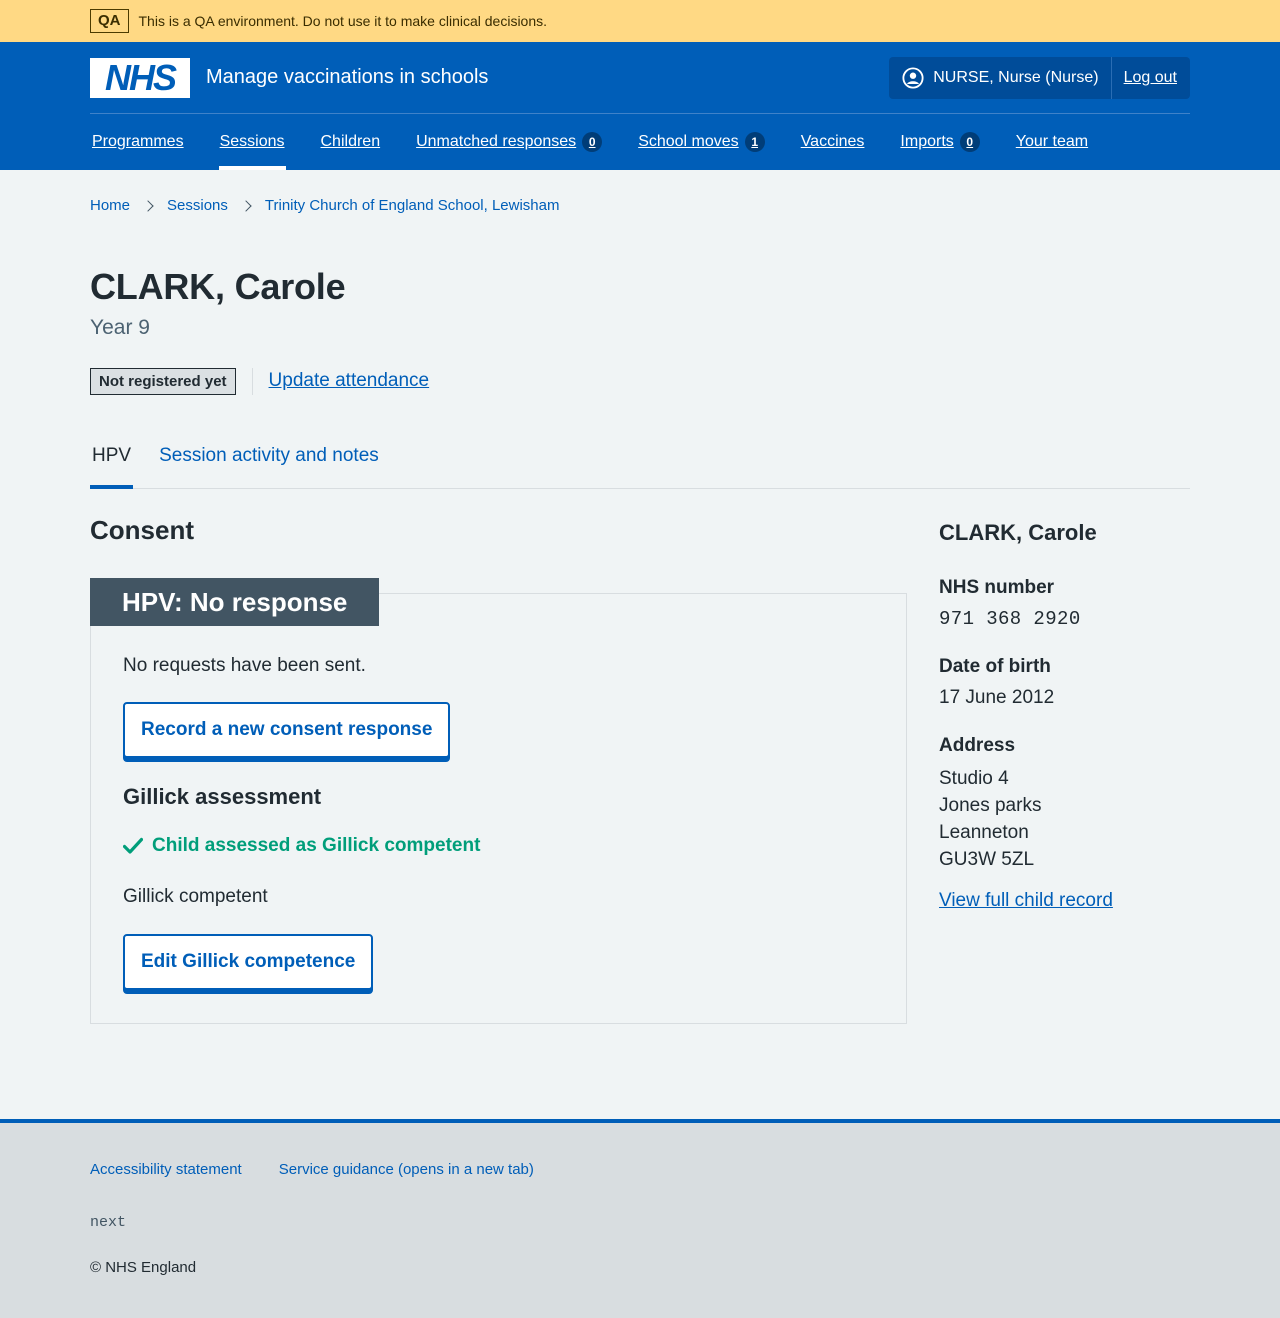 This screenshot has width=1280, height=1318. What do you see at coordinates (688, 141) in the screenshot?
I see `nav-item-label: School moves` at bounding box center [688, 141].